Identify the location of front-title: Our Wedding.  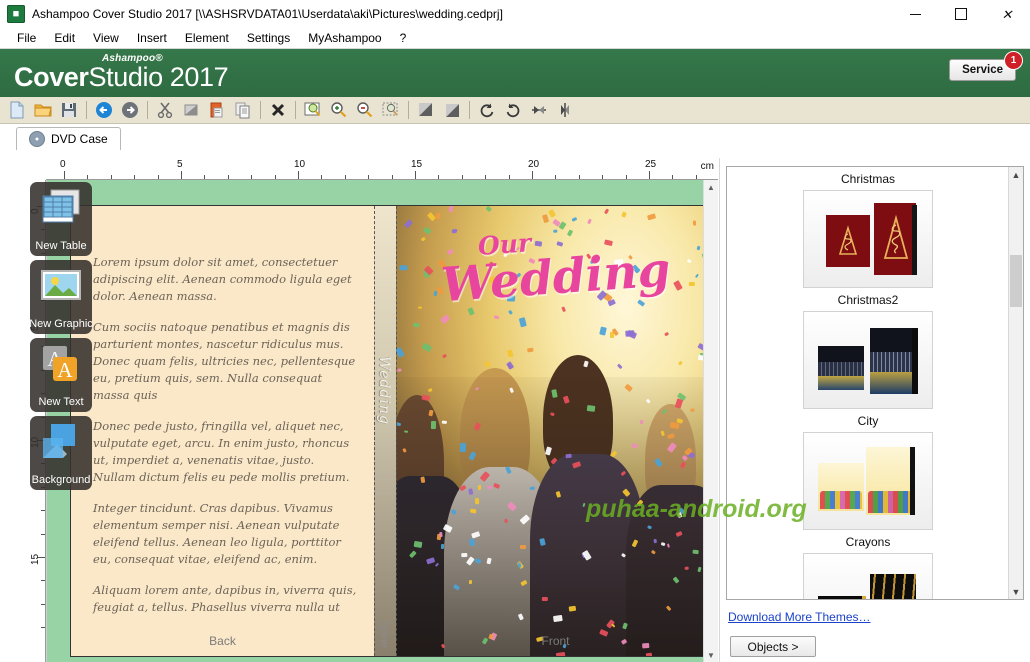
(558, 270).